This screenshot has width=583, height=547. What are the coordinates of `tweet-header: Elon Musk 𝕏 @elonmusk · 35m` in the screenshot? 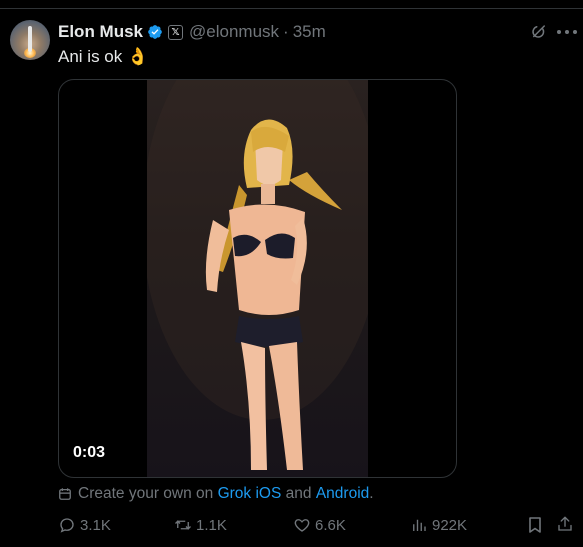 It's located at (192, 32).